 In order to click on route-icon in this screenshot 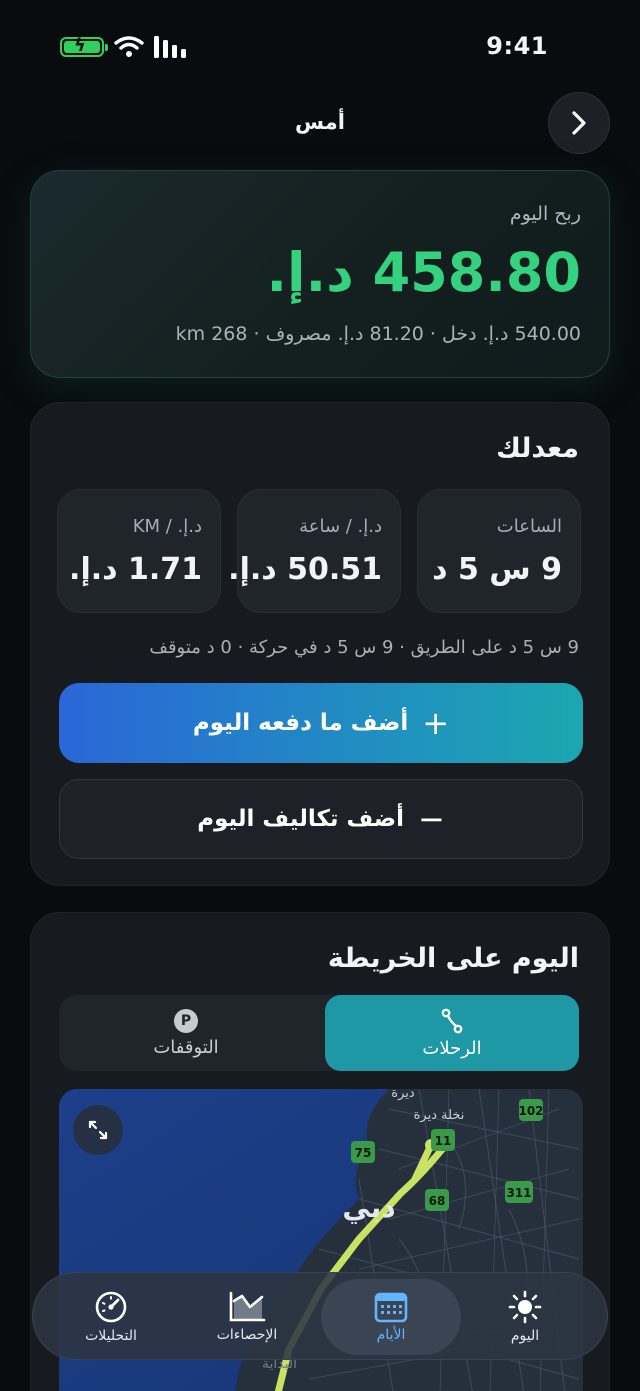, I will do `click(452, 1020)`.